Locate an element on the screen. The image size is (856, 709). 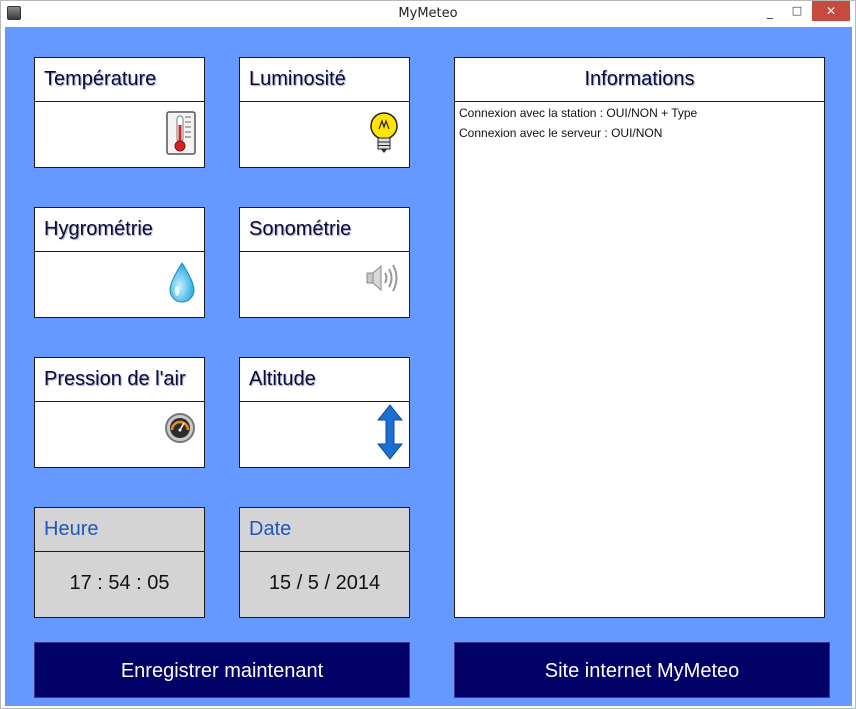
water-drop-icon is located at coordinates (182, 285).